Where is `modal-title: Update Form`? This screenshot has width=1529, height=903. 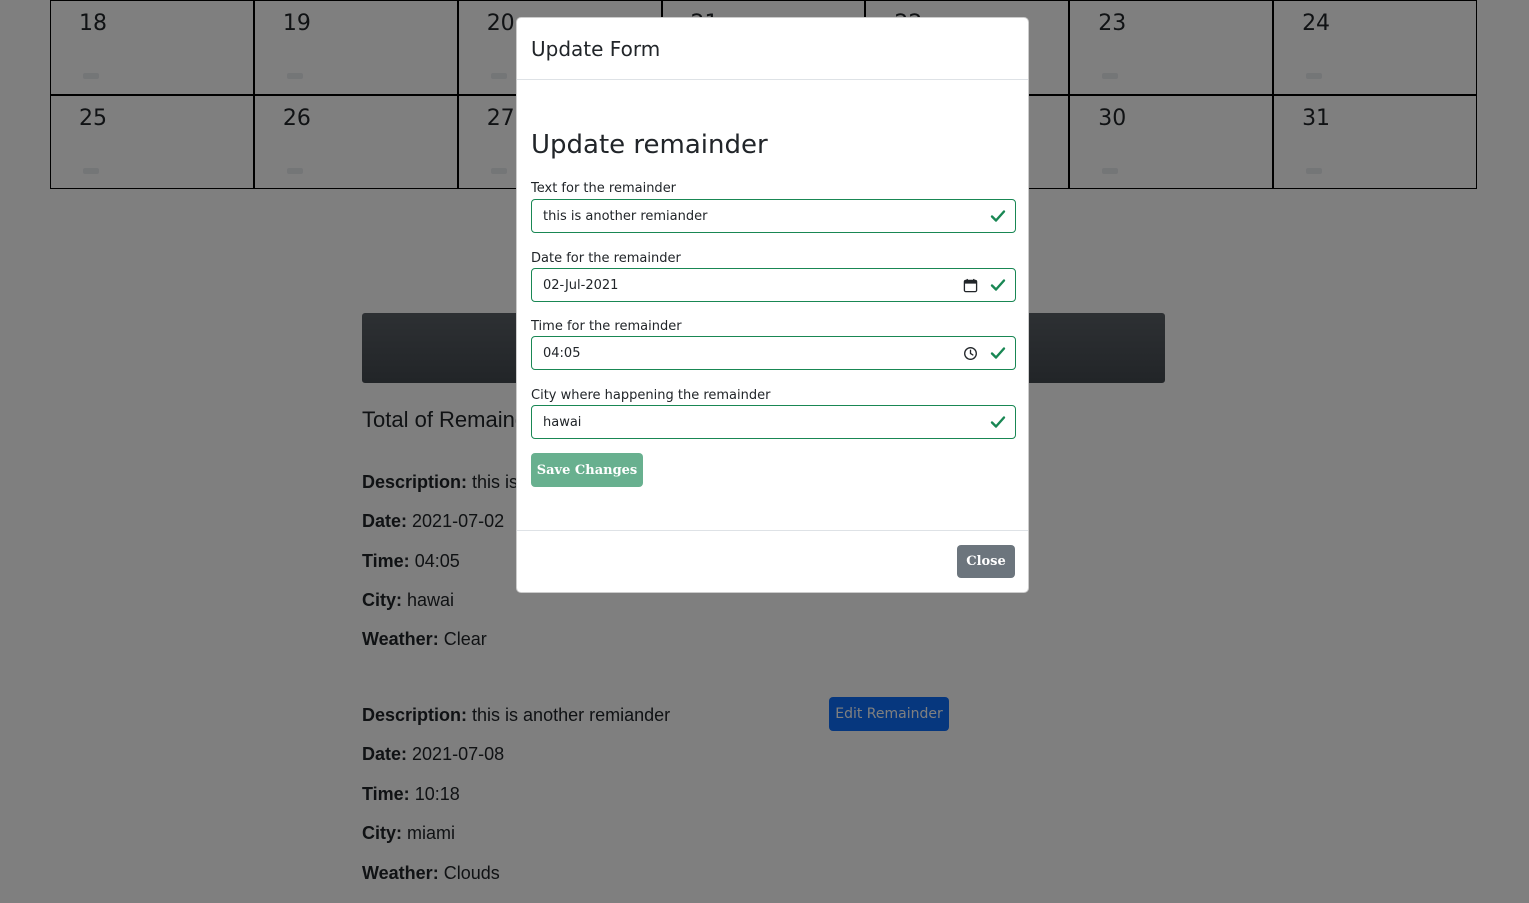 modal-title: Update Form is located at coordinates (596, 48).